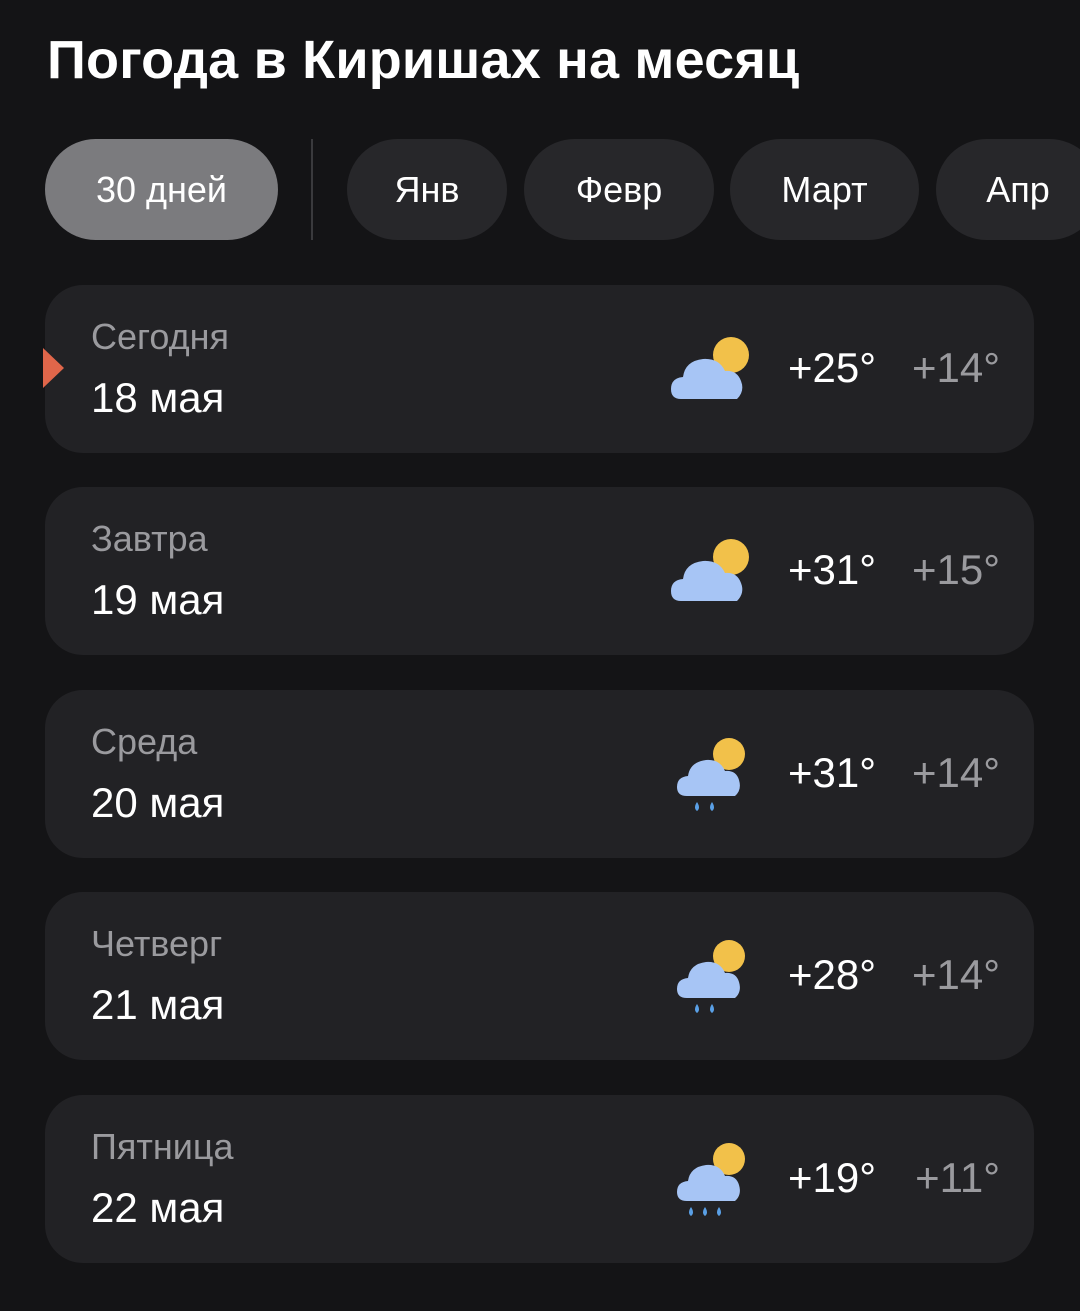  I want to click on temperature-min: +11°, so click(957, 1177).